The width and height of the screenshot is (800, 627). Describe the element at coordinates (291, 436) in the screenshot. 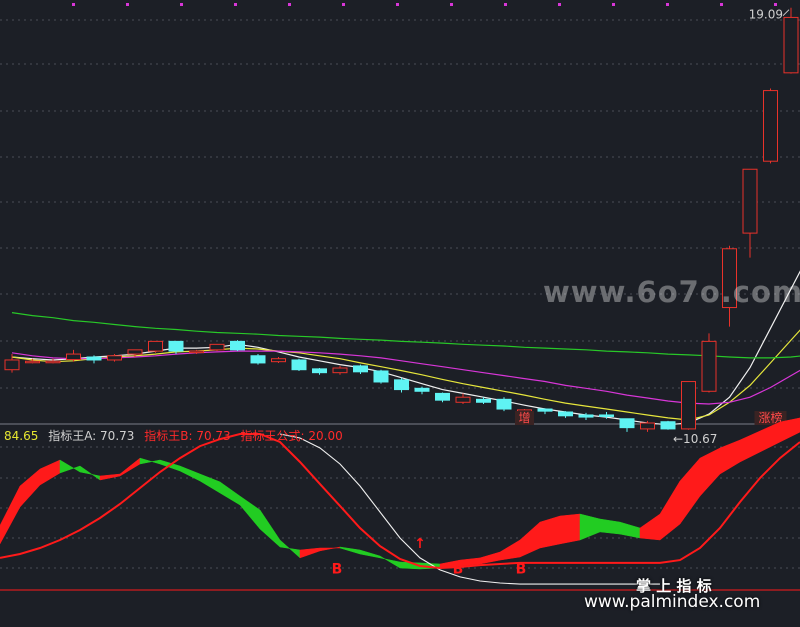

I see `indicator-formula-label: 指标王公式: 20.00` at that location.